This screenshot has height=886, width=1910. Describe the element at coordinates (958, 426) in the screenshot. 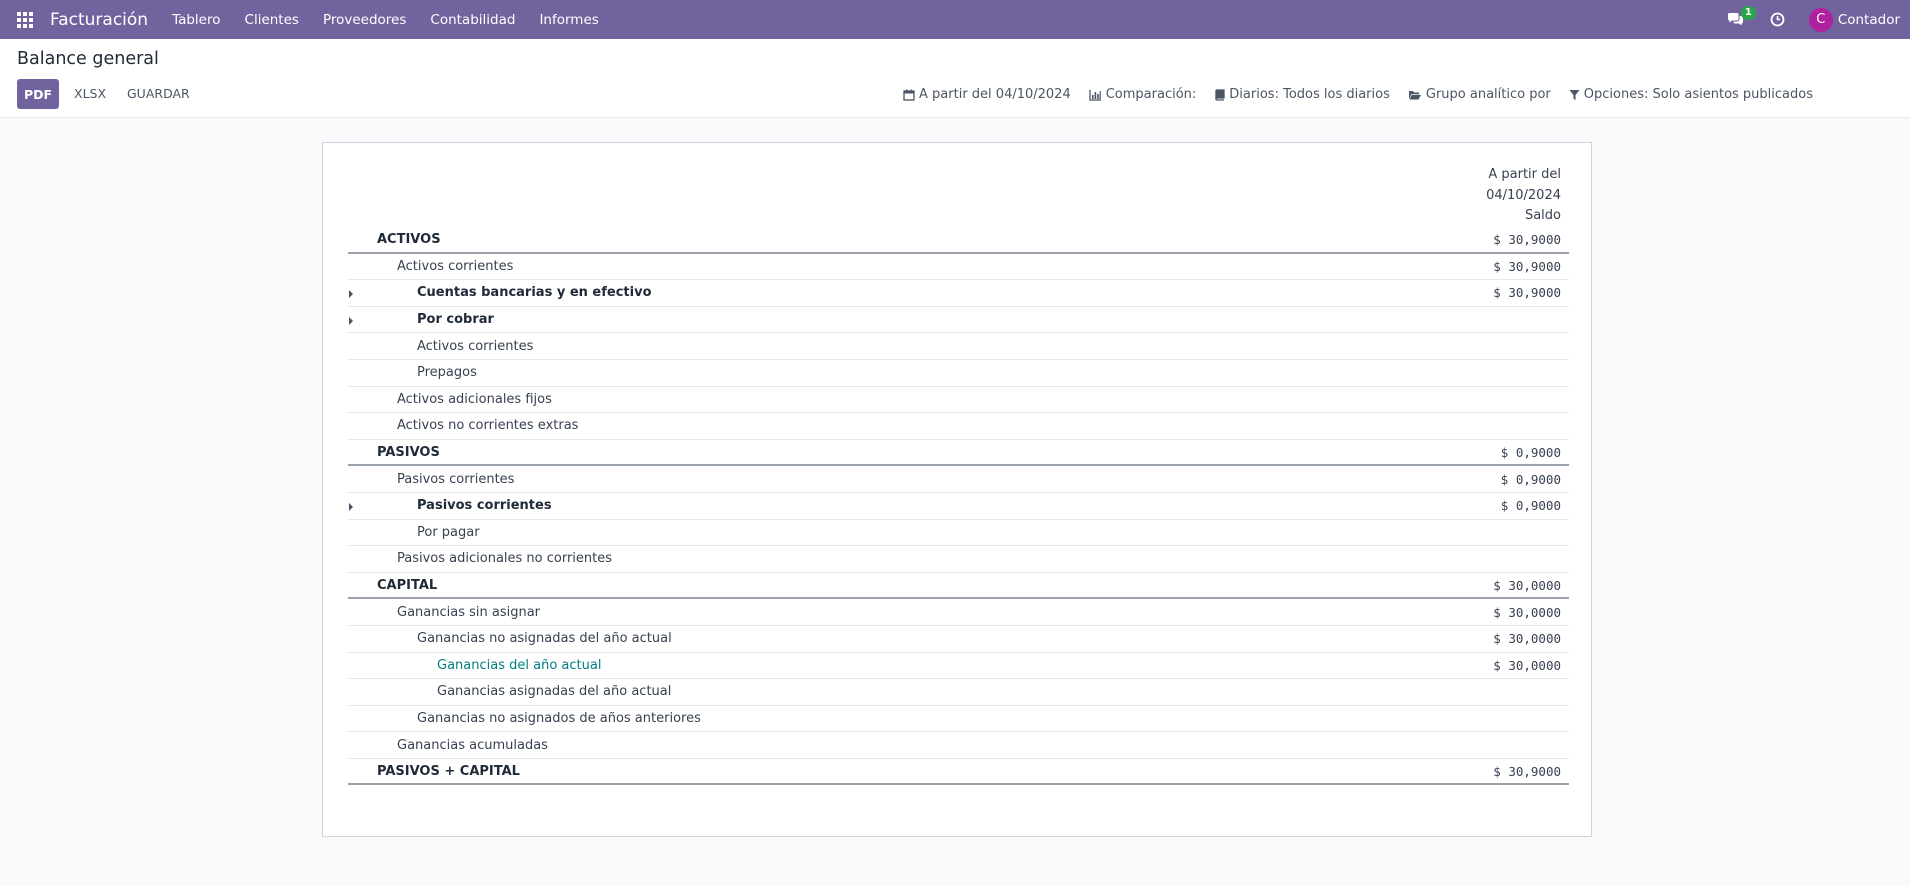

I see `report-row-activos-no-corrientes: Activos no corrientes extras` at that location.